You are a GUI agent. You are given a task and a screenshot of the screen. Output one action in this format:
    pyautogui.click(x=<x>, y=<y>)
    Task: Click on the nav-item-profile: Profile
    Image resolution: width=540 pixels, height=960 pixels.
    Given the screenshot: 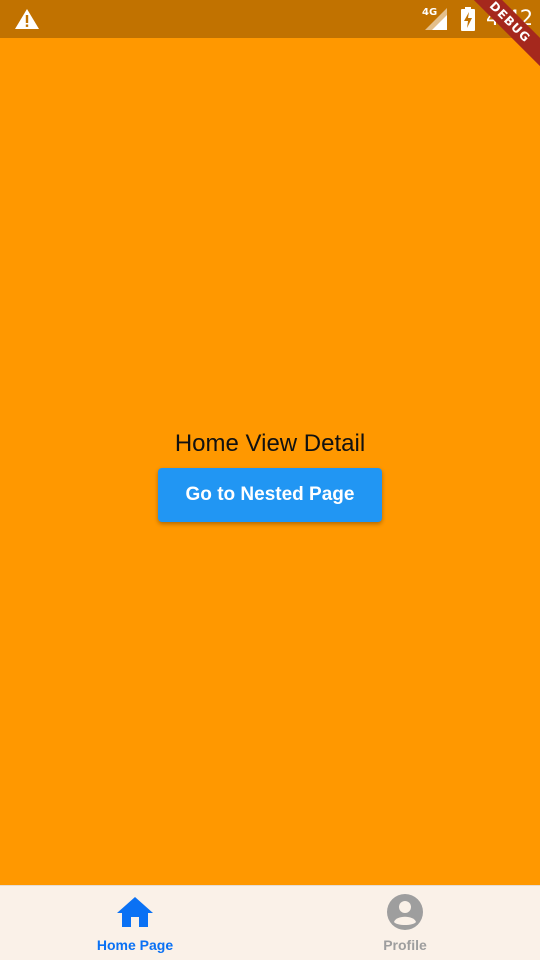 What is the action you would take?
    pyautogui.click(x=405, y=923)
    